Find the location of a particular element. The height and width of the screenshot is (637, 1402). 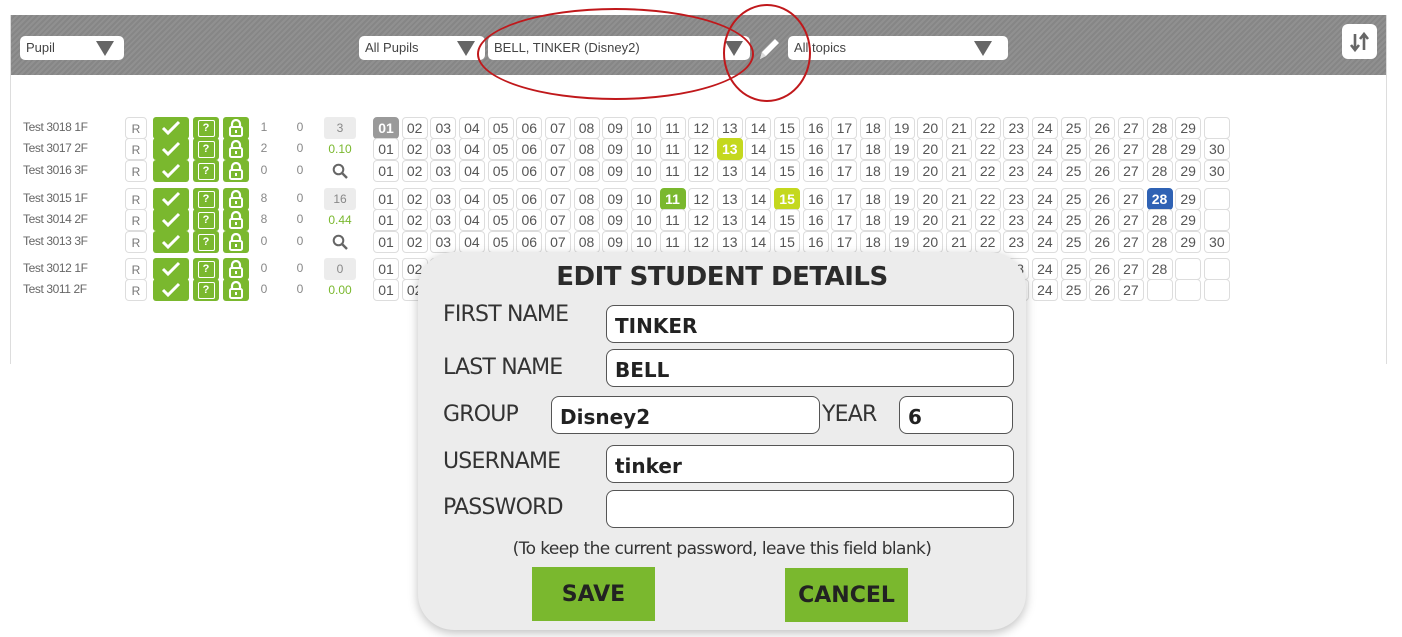

pupil-filter-select: All Pupils is located at coordinates (422, 48).